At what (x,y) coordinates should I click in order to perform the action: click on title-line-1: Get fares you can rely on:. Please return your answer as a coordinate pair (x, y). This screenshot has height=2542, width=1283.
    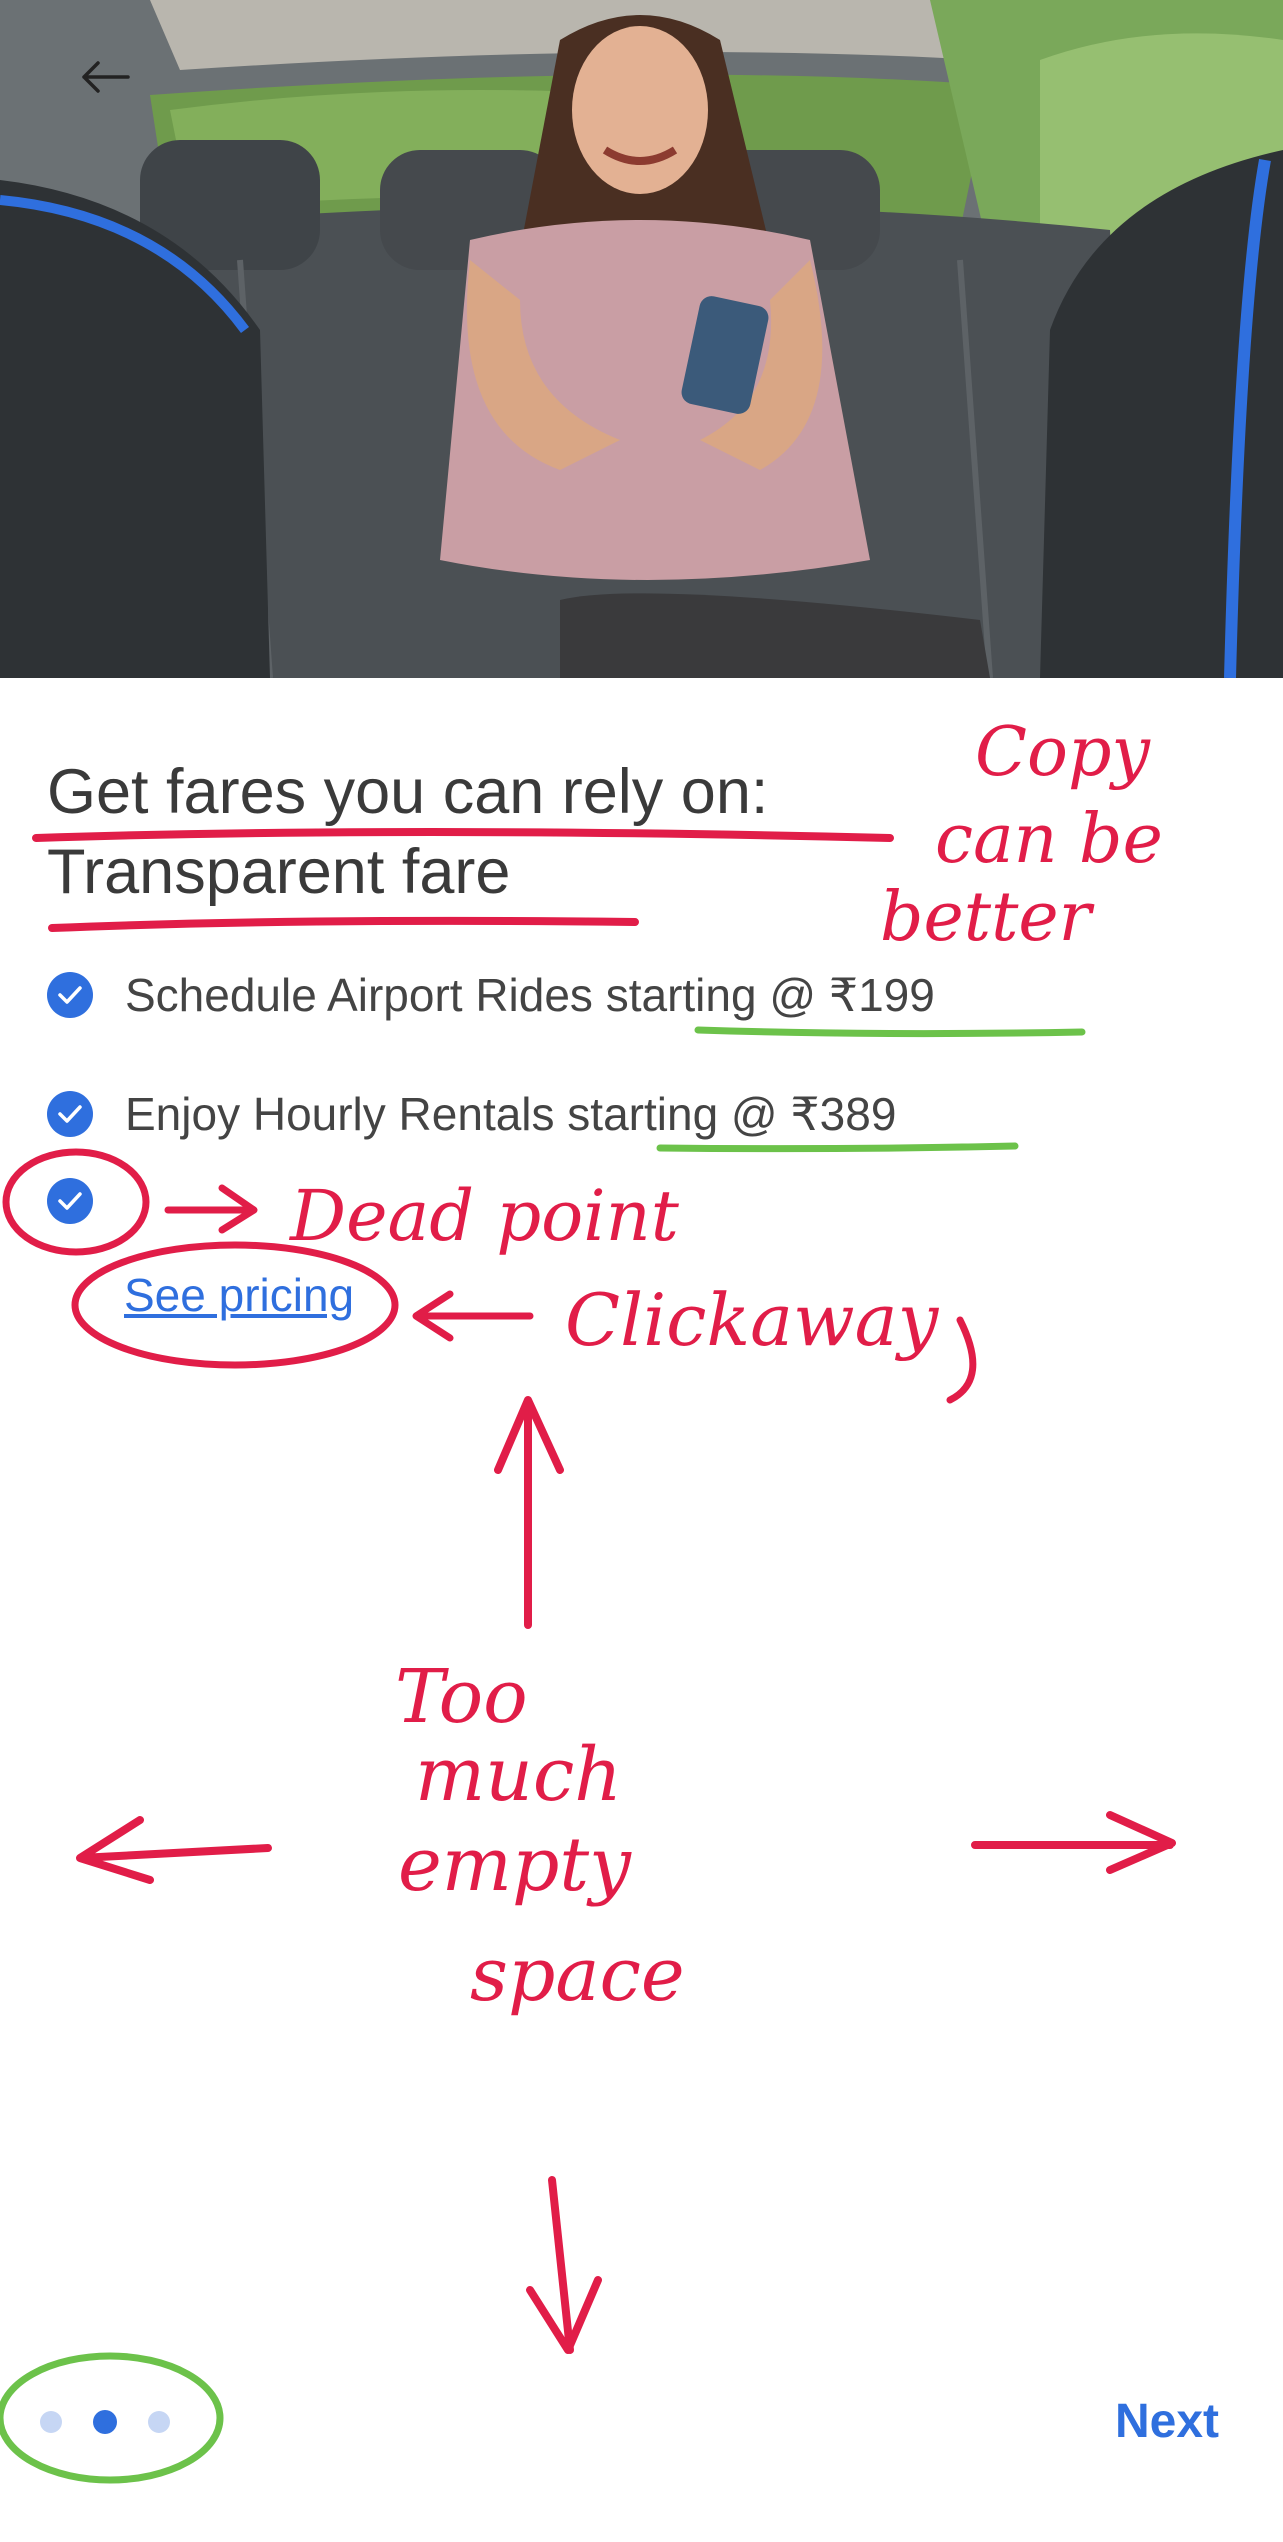
    Looking at the image, I should click on (408, 792).